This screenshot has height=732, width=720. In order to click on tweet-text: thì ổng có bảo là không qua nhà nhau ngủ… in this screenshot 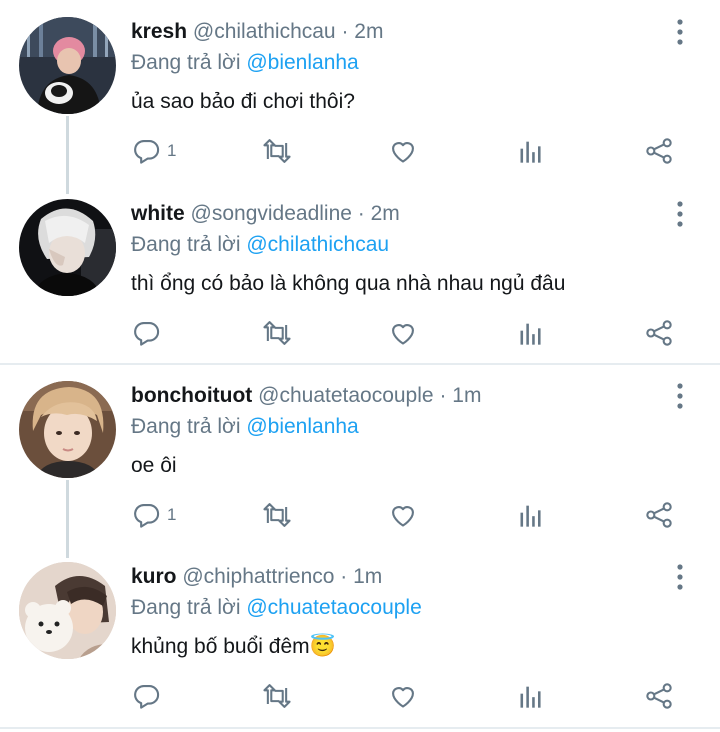, I will do `click(348, 283)`.